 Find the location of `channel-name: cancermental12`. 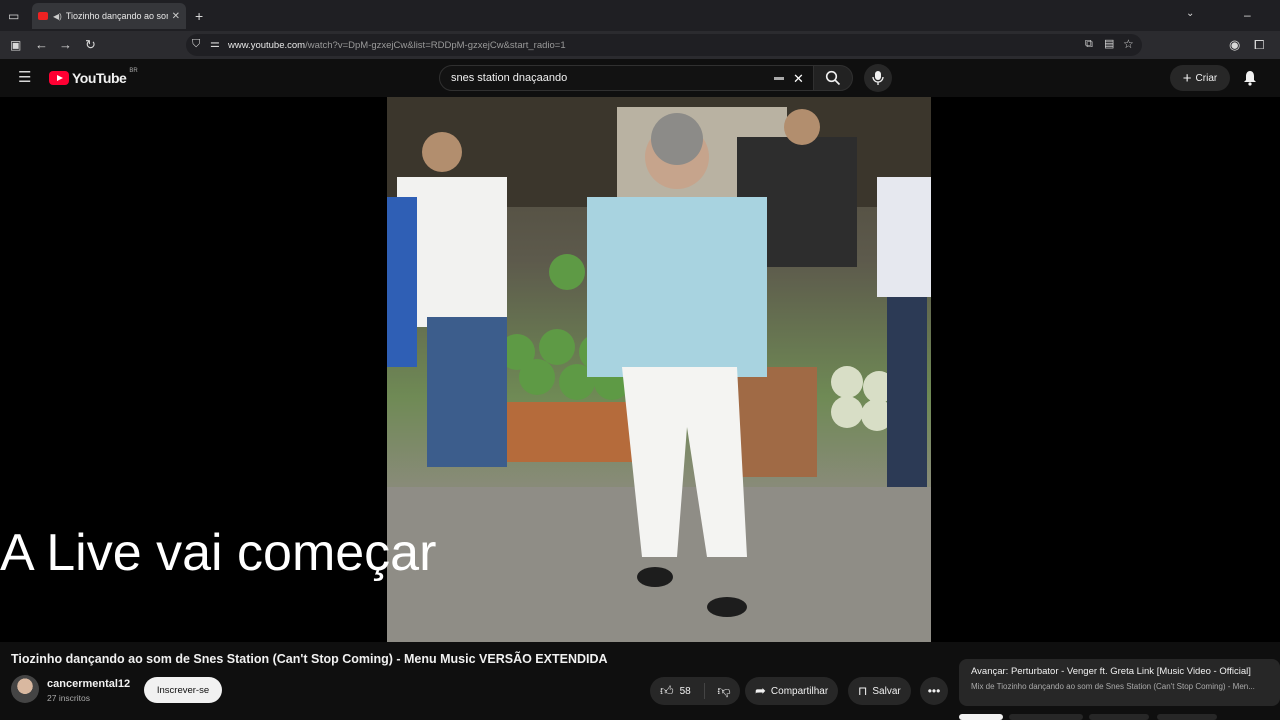

channel-name: cancermental12 is located at coordinates (88, 684).